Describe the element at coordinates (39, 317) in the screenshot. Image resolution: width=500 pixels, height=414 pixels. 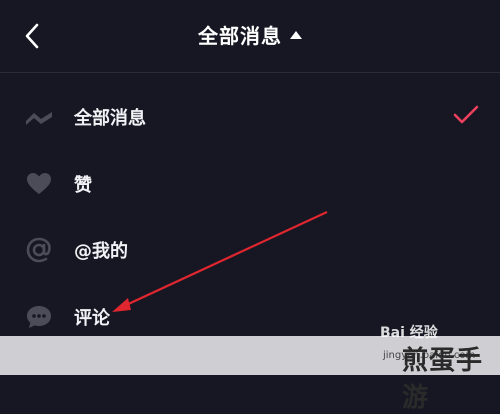
I see `chat-bubble-icon` at that location.